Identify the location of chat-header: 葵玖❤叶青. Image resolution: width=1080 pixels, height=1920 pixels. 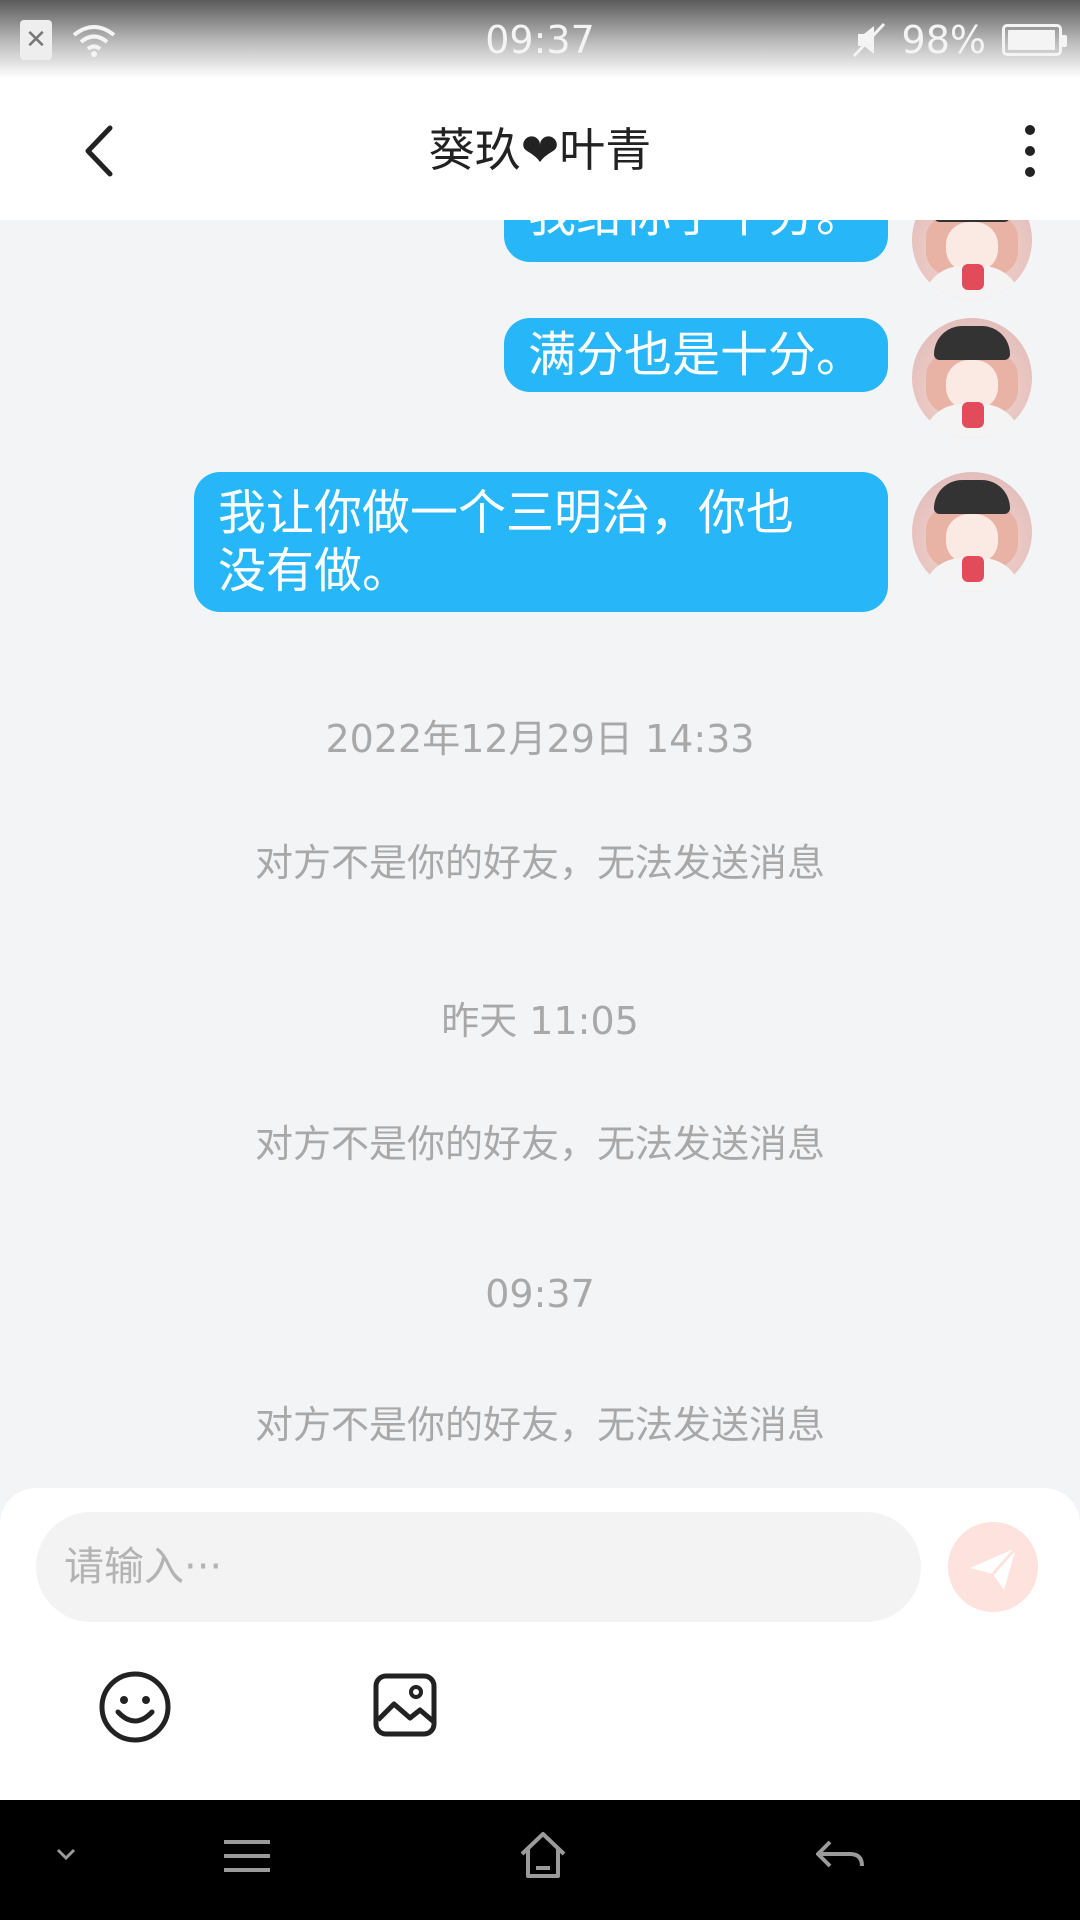
(540, 149).